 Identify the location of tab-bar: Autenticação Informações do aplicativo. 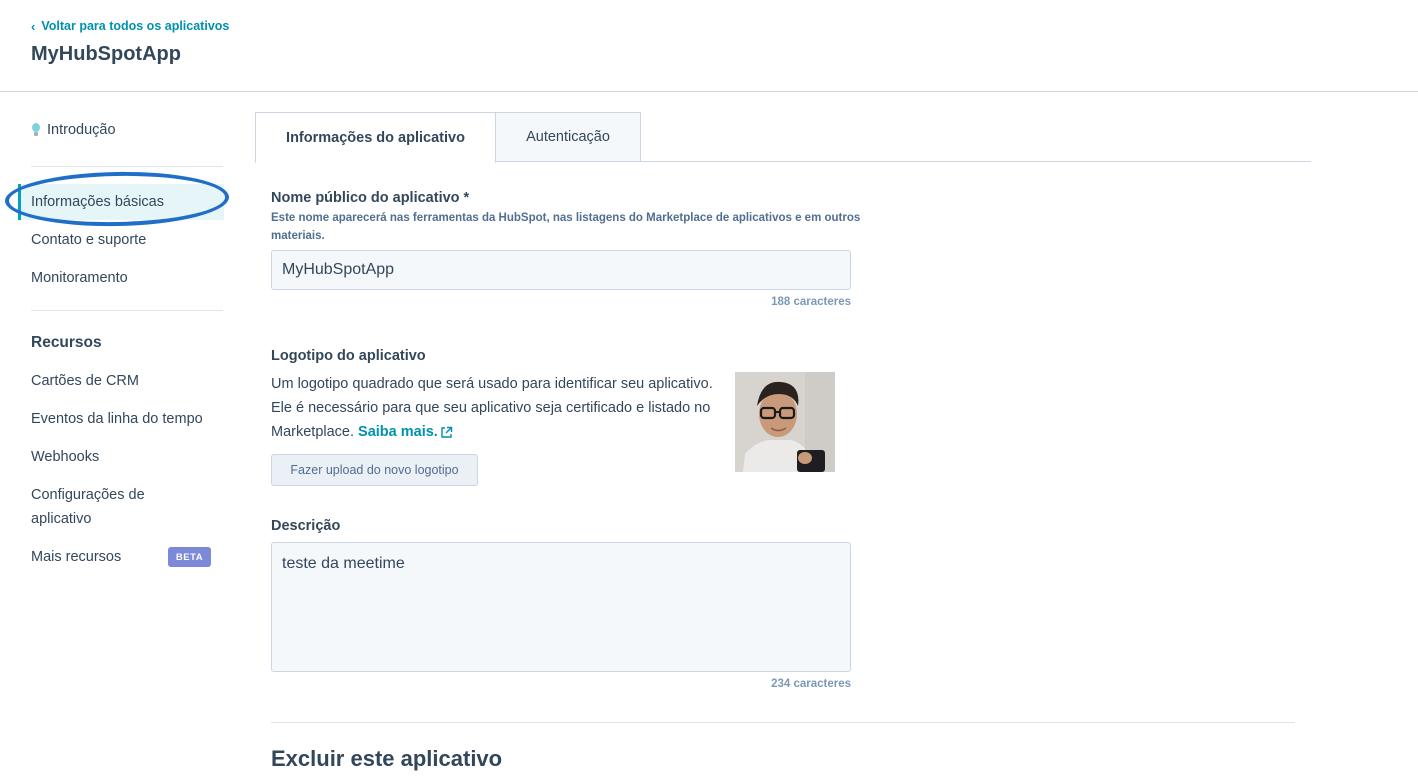
(783, 137).